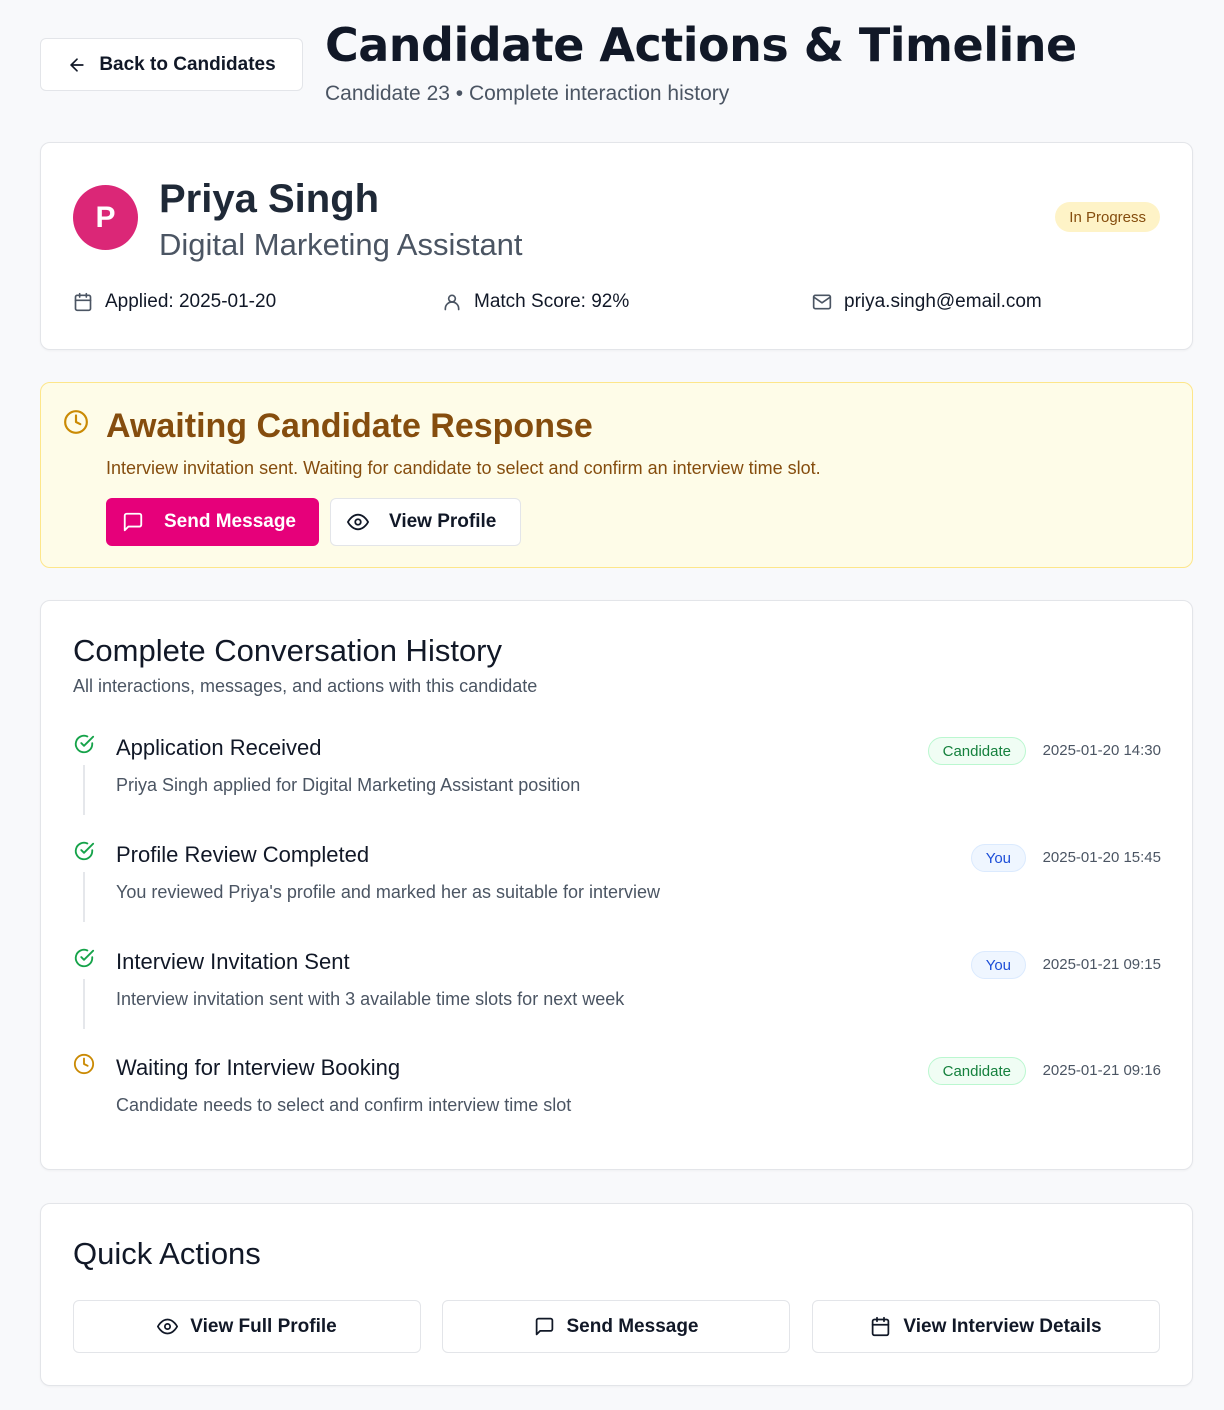  Describe the element at coordinates (1002, 1326) in the screenshot. I see `view-interview-details-label: View Interview Details` at that location.